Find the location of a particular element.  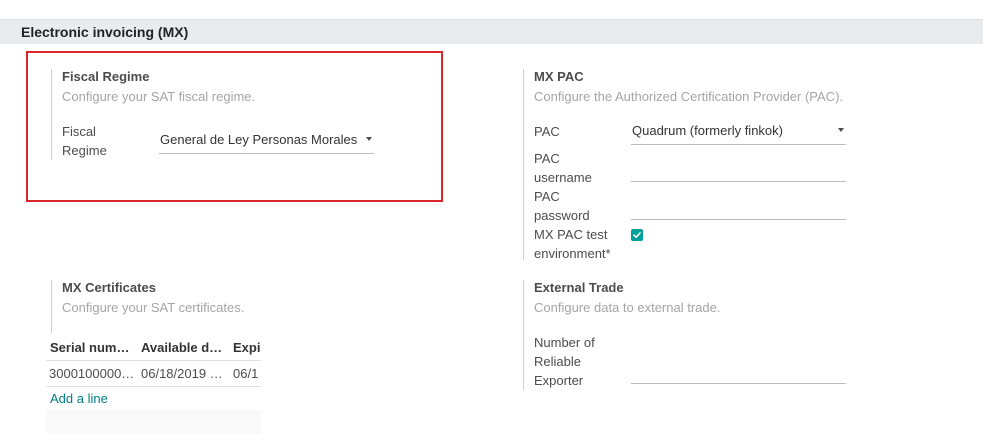

pac-test-env-label: MX PAC test environment* is located at coordinates (572, 244).